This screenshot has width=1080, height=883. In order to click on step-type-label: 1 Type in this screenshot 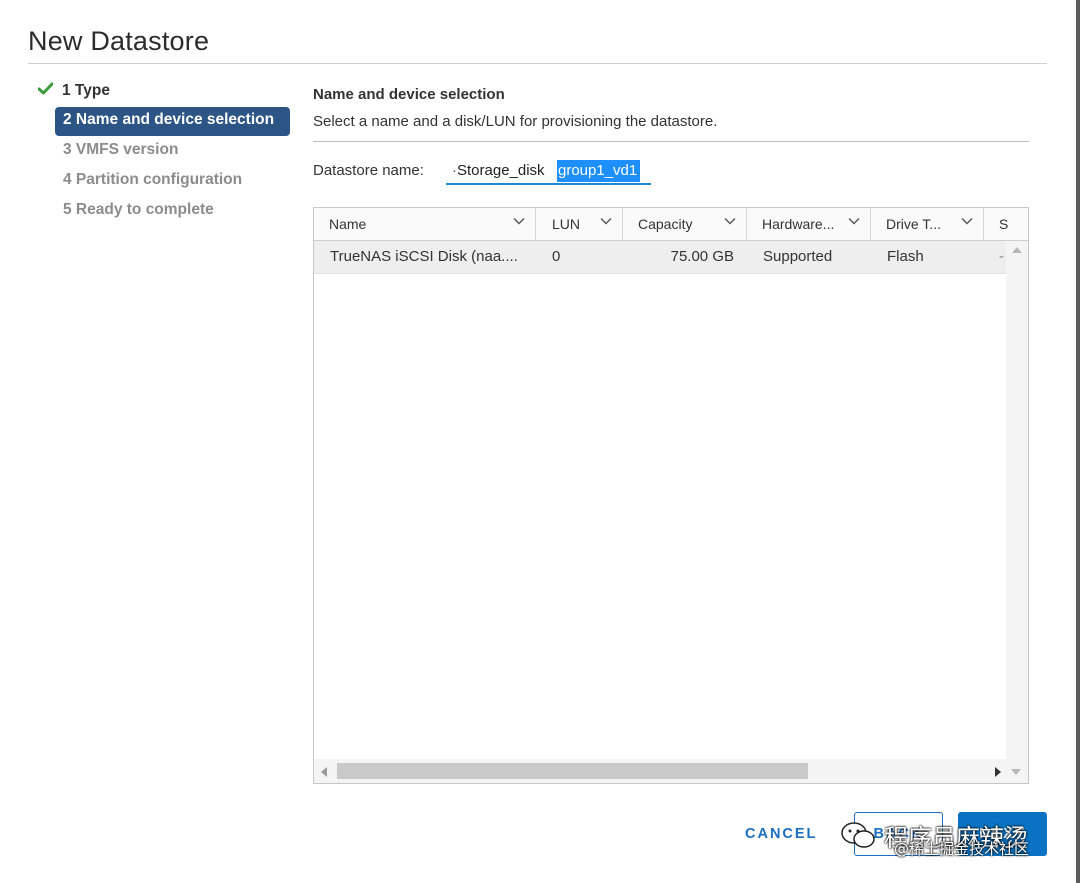, I will do `click(86, 90)`.